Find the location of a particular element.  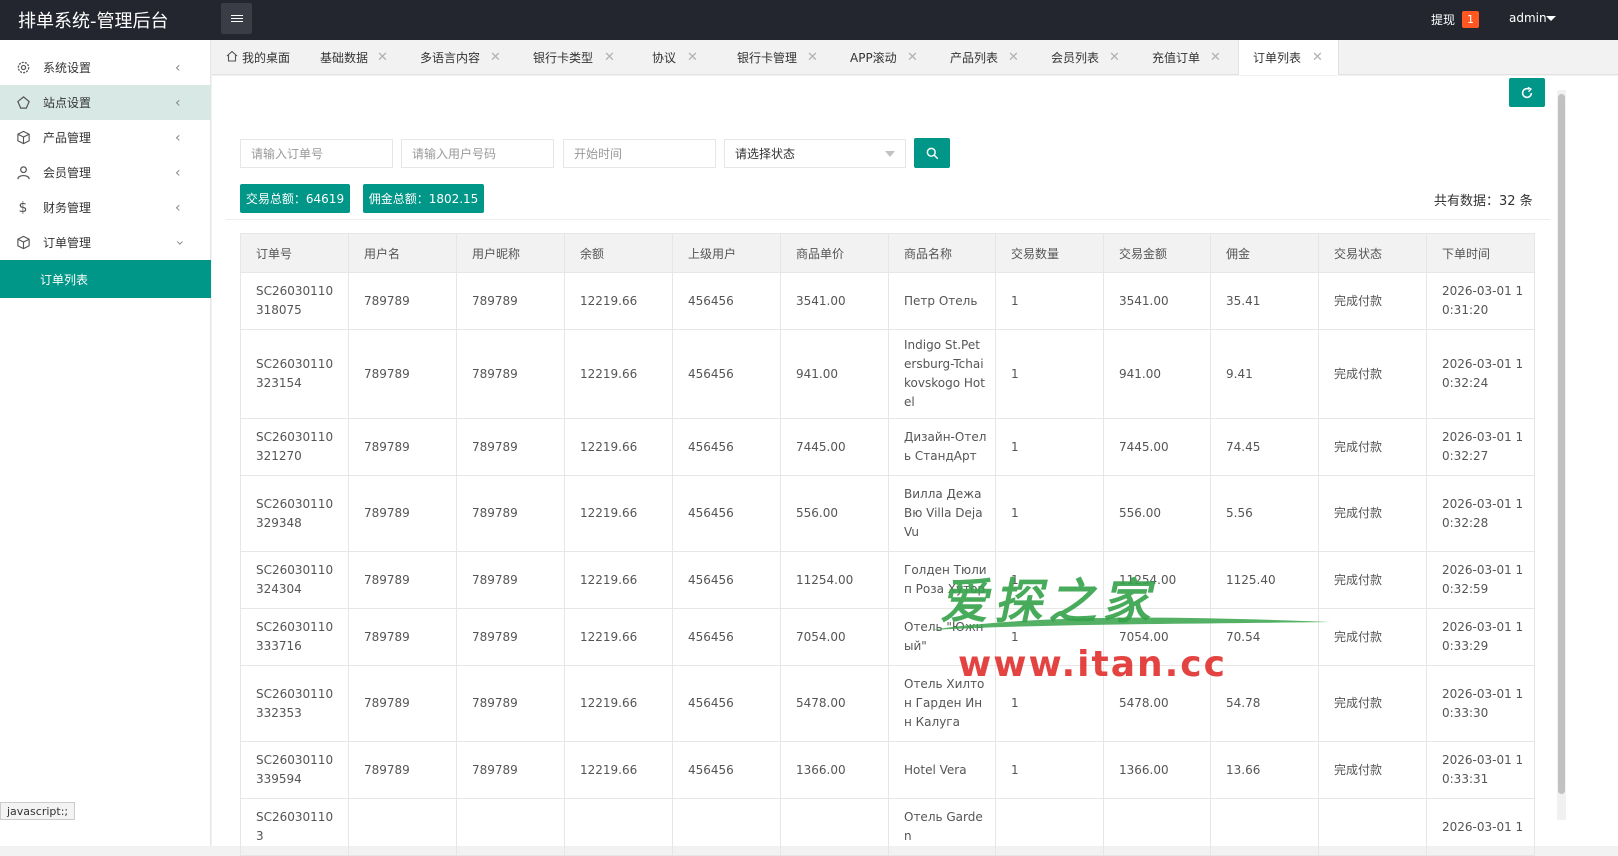

sidebar-item-finance-management: $ 财务管理 ‹ is located at coordinates (105, 207).